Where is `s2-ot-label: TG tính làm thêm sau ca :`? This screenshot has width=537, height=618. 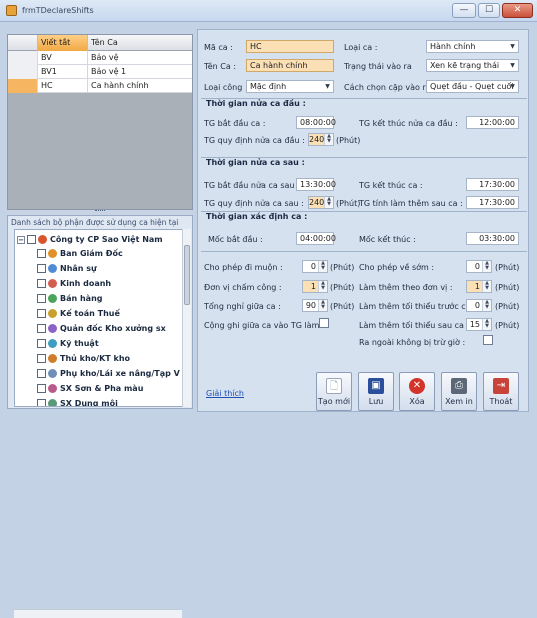
s2-ot-label: TG tính làm thêm sau ca : is located at coordinates (411, 203).